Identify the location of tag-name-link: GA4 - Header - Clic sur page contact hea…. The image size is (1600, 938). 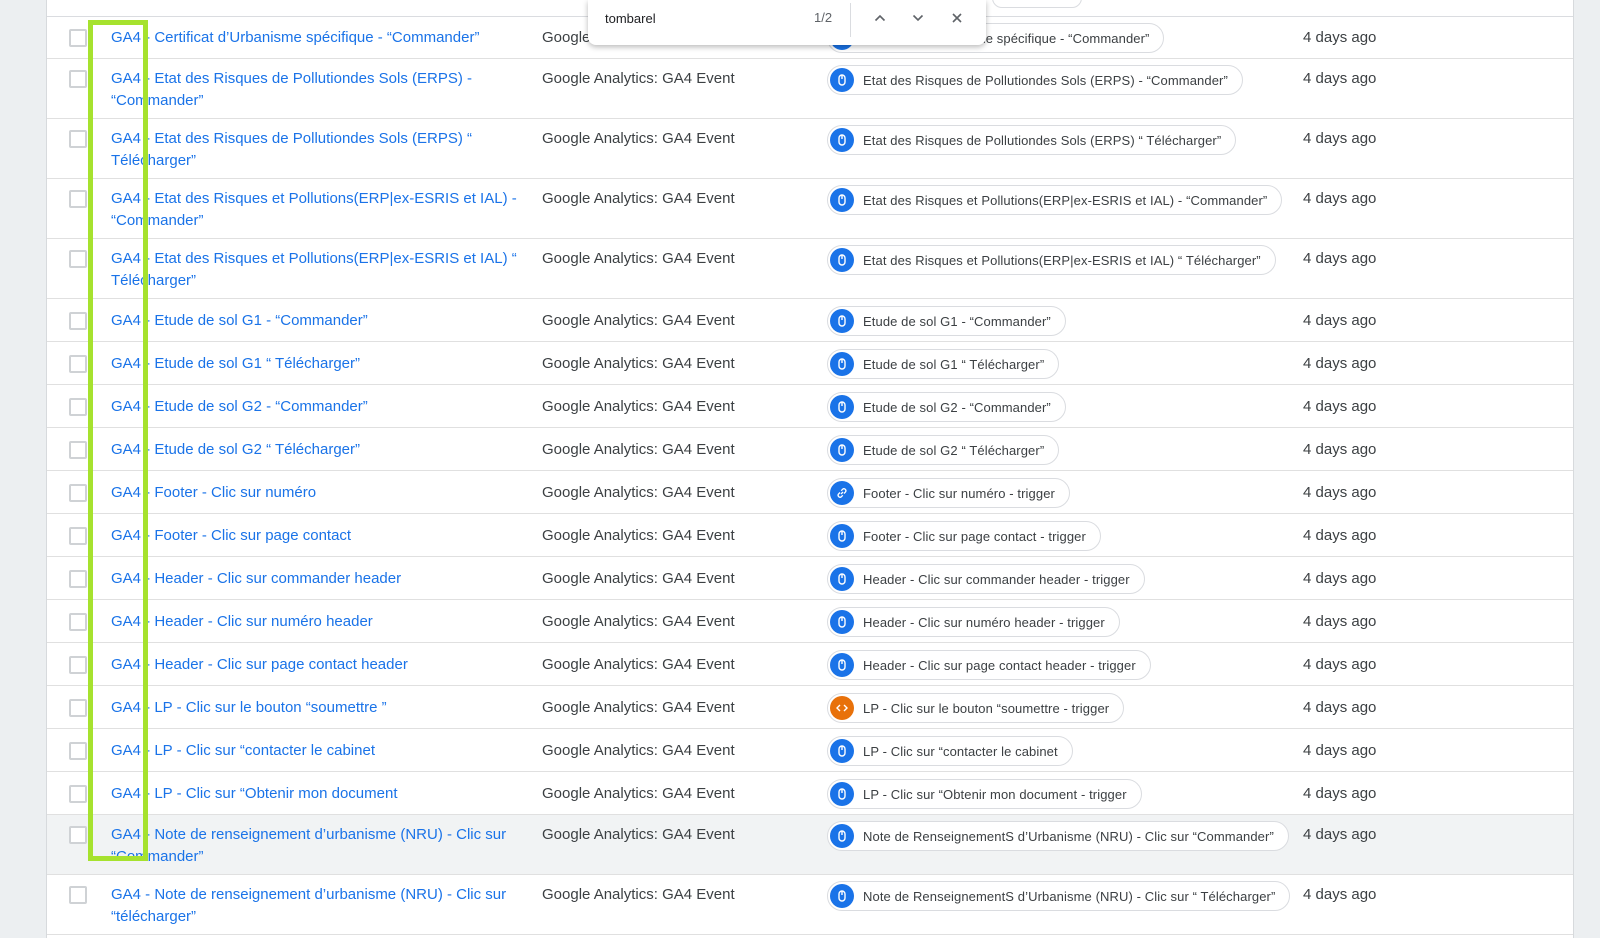
(321, 665).